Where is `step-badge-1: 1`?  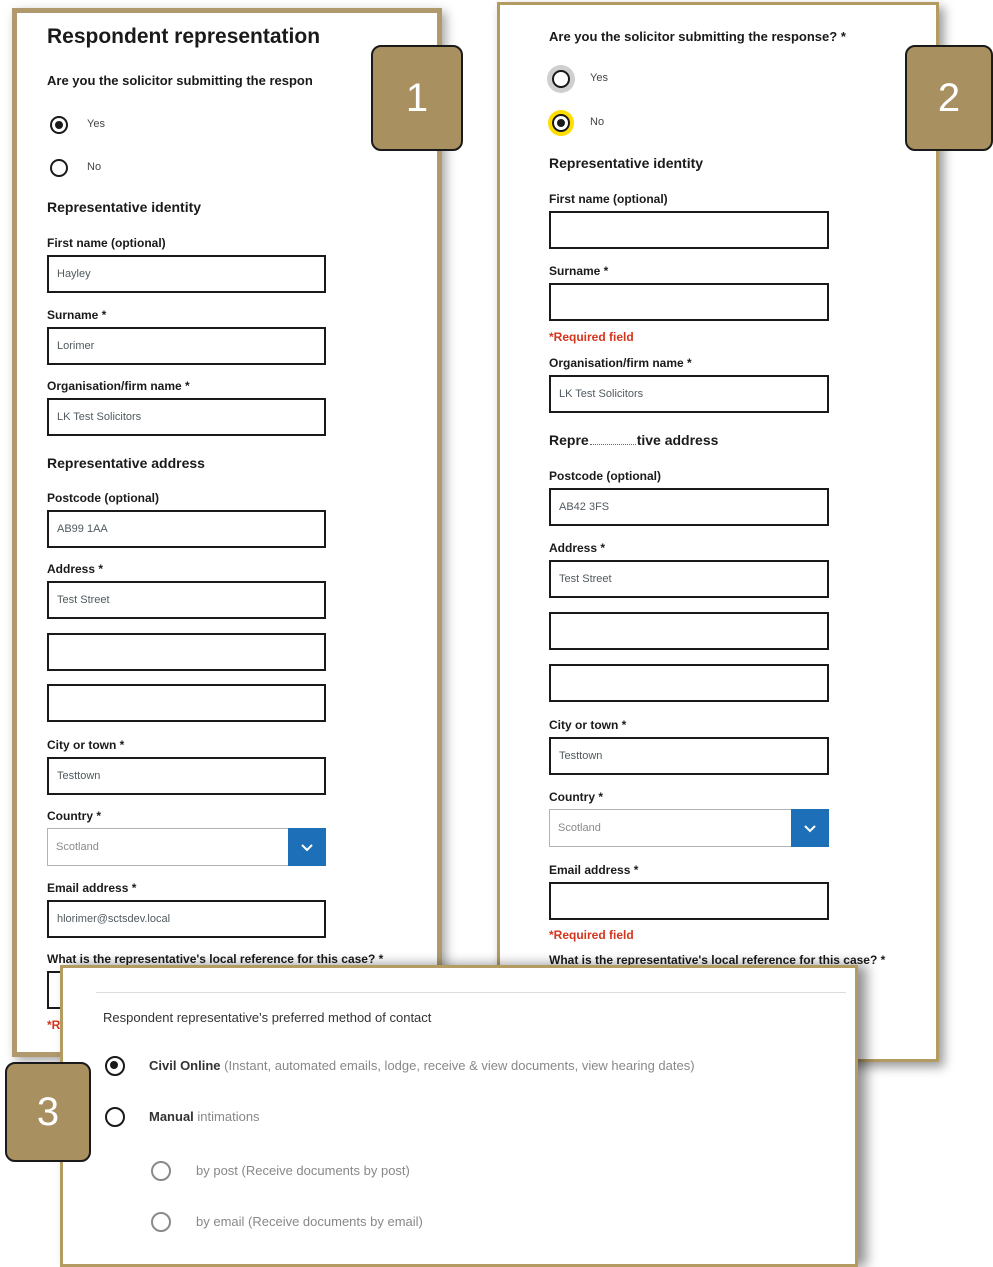
step-badge-1: 1 is located at coordinates (417, 98).